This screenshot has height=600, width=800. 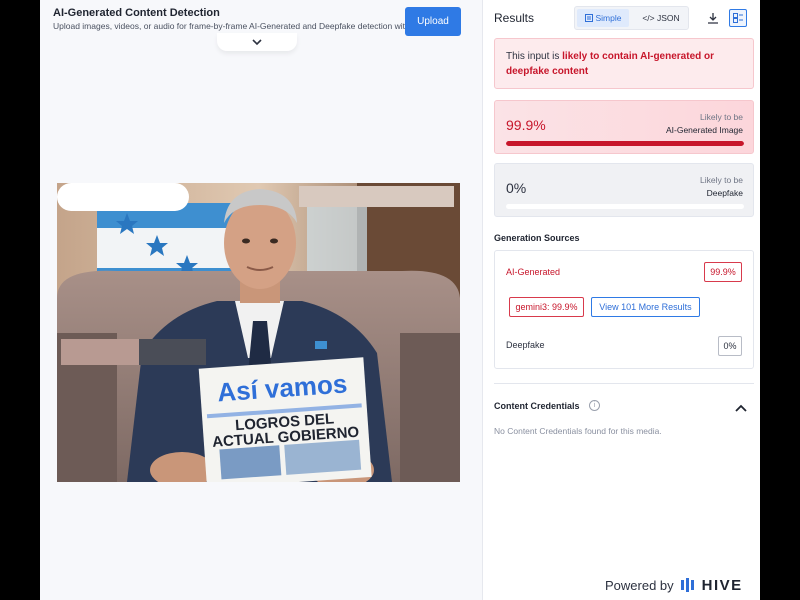 What do you see at coordinates (624, 190) in the screenshot?
I see `deepfake-score-card: 0% Likely to be Deepfake` at bounding box center [624, 190].